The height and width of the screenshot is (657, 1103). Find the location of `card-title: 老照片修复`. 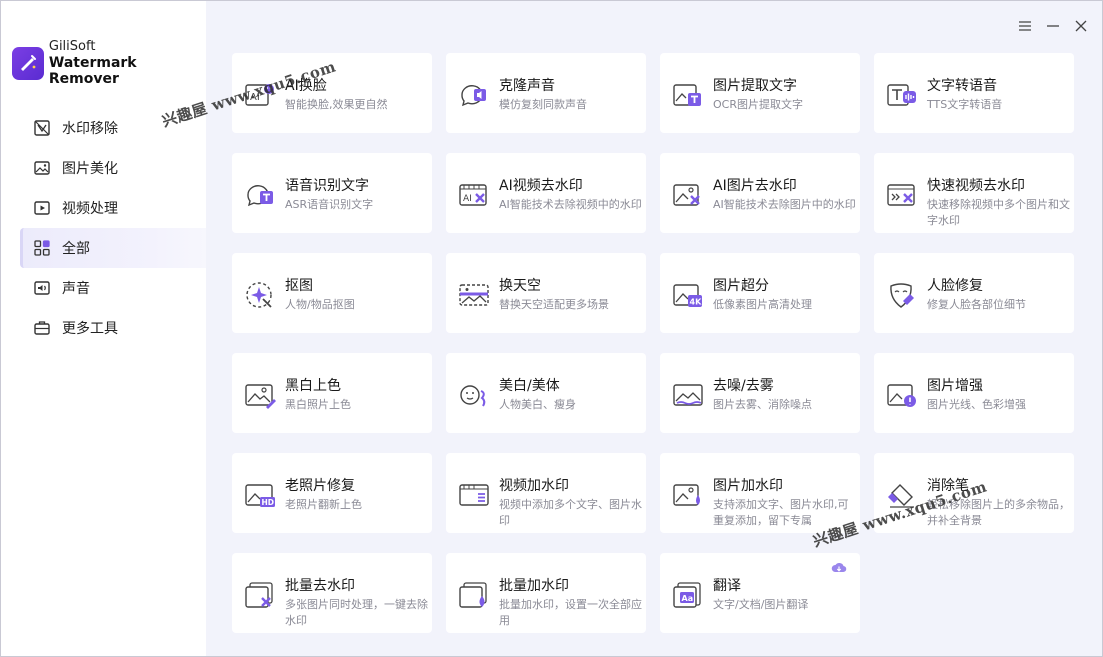

card-title: 老照片修复 is located at coordinates (320, 486).